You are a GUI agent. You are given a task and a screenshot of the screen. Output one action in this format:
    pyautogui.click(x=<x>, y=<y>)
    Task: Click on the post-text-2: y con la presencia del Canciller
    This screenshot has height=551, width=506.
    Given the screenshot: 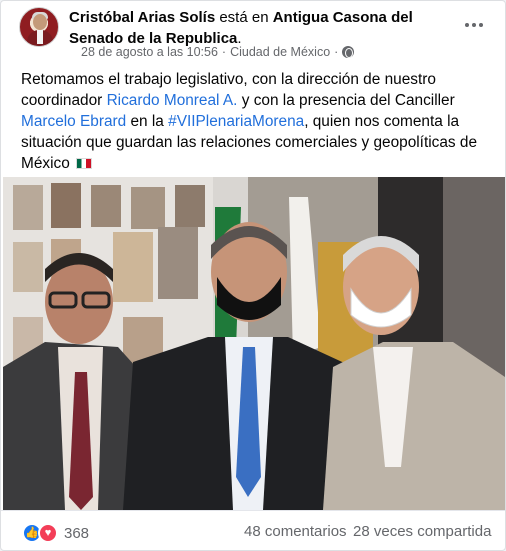 What is the action you would take?
    pyautogui.click(x=346, y=100)
    